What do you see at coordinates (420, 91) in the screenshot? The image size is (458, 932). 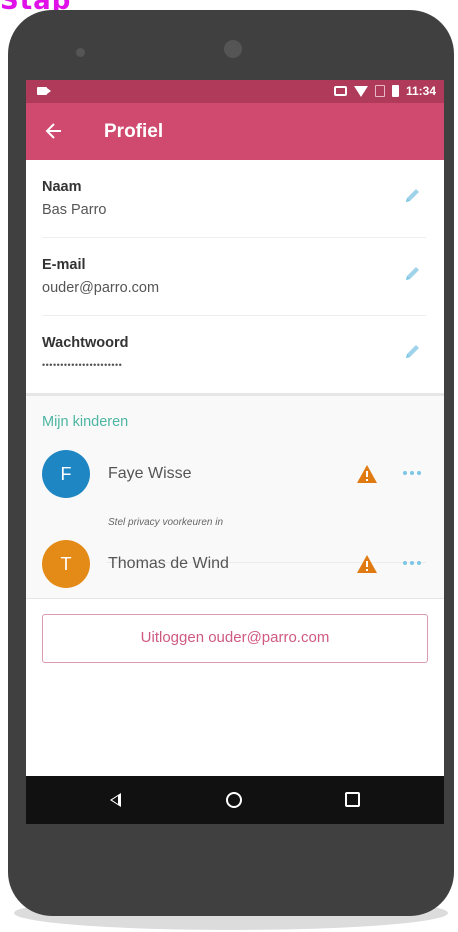 I see `status-time: 11:34` at bounding box center [420, 91].